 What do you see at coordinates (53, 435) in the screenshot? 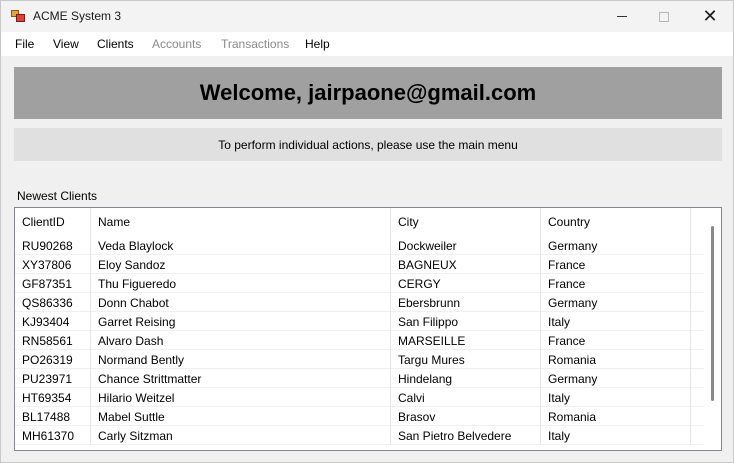
I see `cell-clientid: MH61370` at bounding box center [53, 435].